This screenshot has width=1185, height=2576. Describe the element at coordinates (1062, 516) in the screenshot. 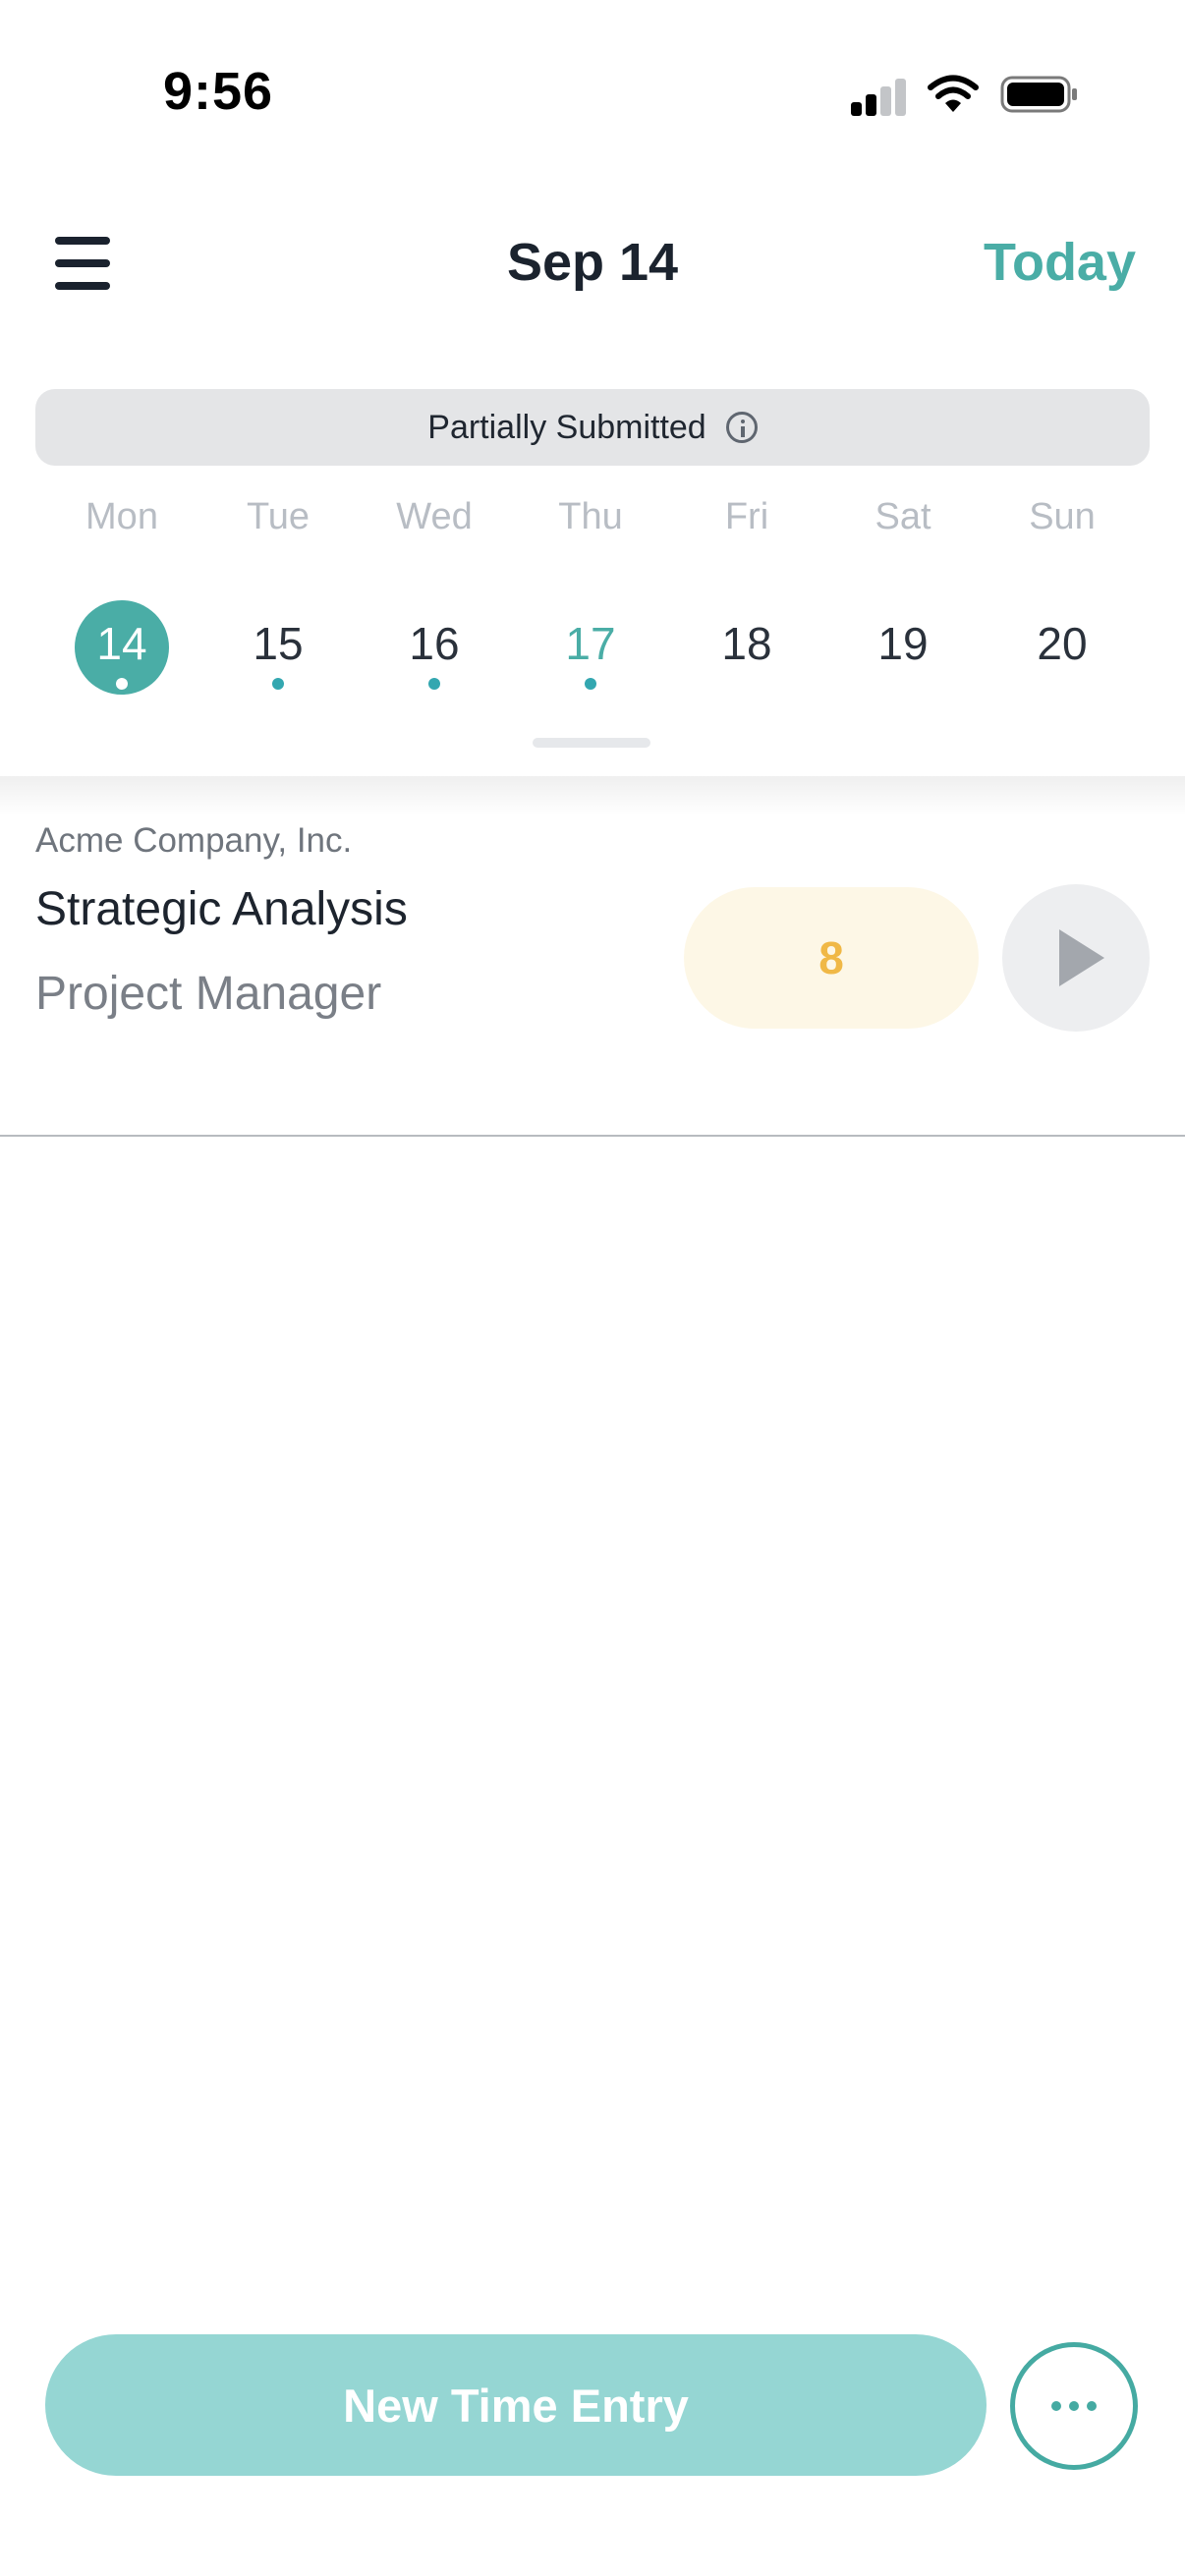

I see `weekday-label: Sun` at that location.